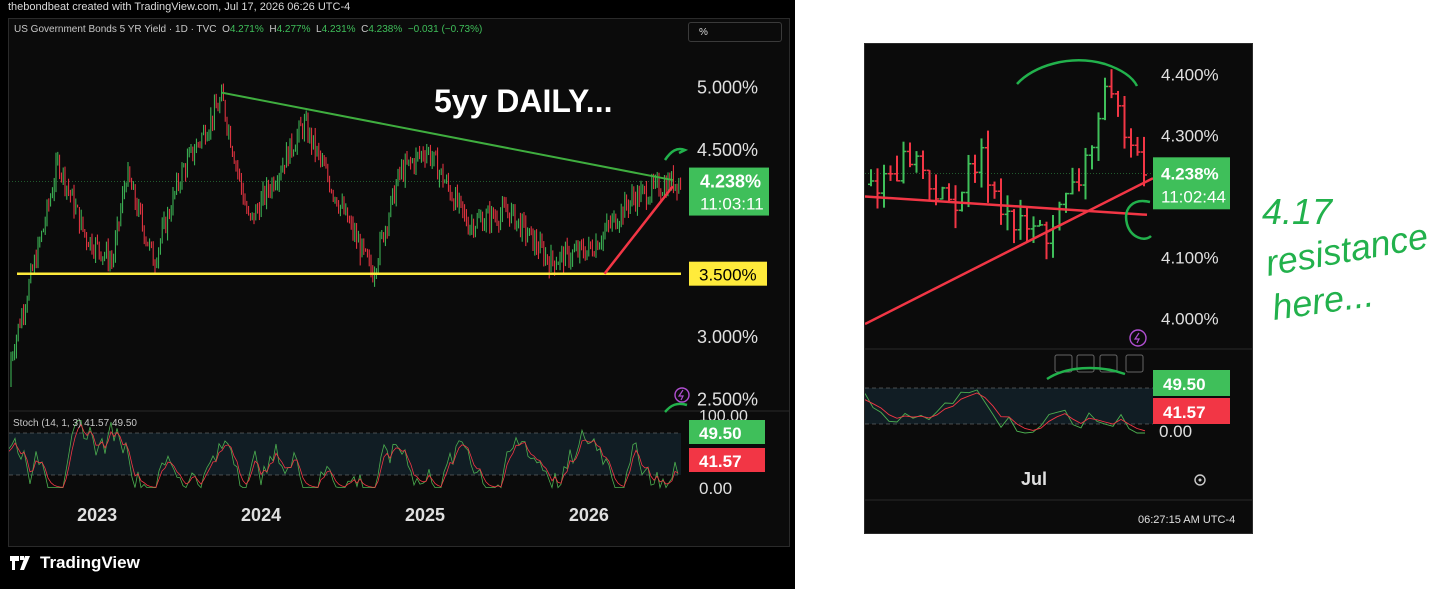  I want to click on y-tick-label: 2.500%, so click(727, 400).